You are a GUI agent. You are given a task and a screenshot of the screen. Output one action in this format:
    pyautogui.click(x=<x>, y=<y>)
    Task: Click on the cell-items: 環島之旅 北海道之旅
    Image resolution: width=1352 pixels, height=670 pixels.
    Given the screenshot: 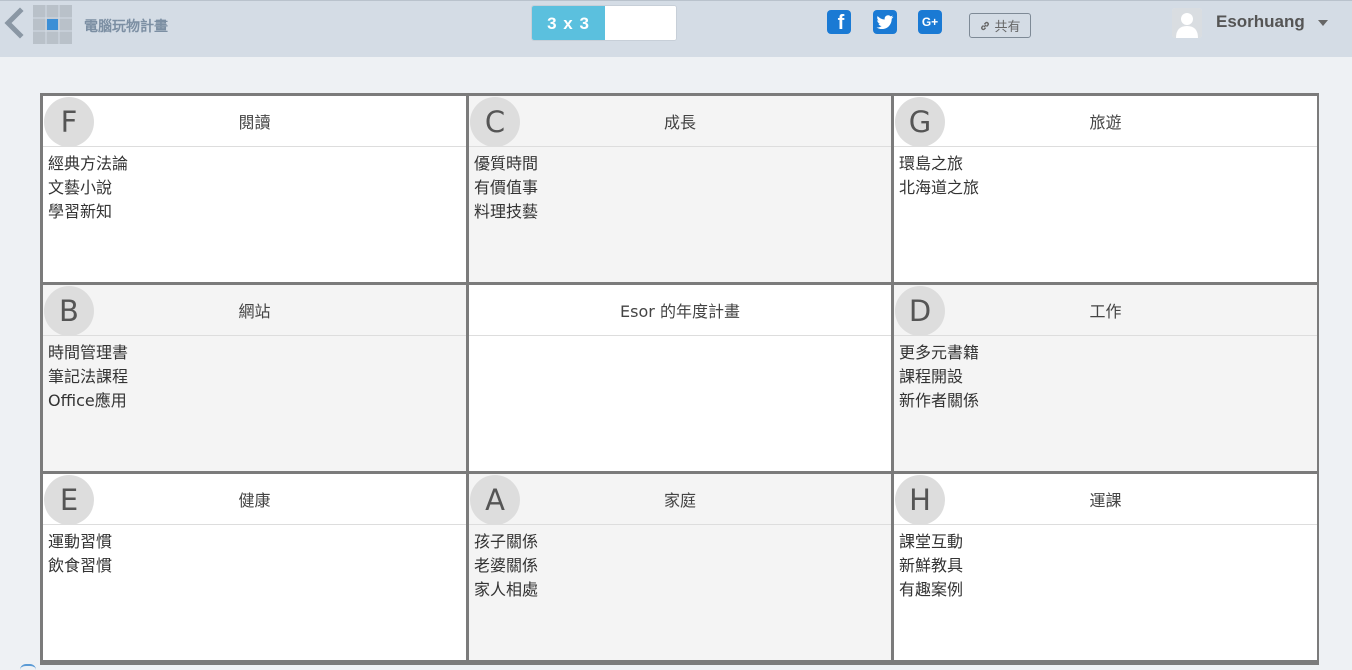 What is the action you would take?
    pyautogui.click(x=1105, y=173)
    